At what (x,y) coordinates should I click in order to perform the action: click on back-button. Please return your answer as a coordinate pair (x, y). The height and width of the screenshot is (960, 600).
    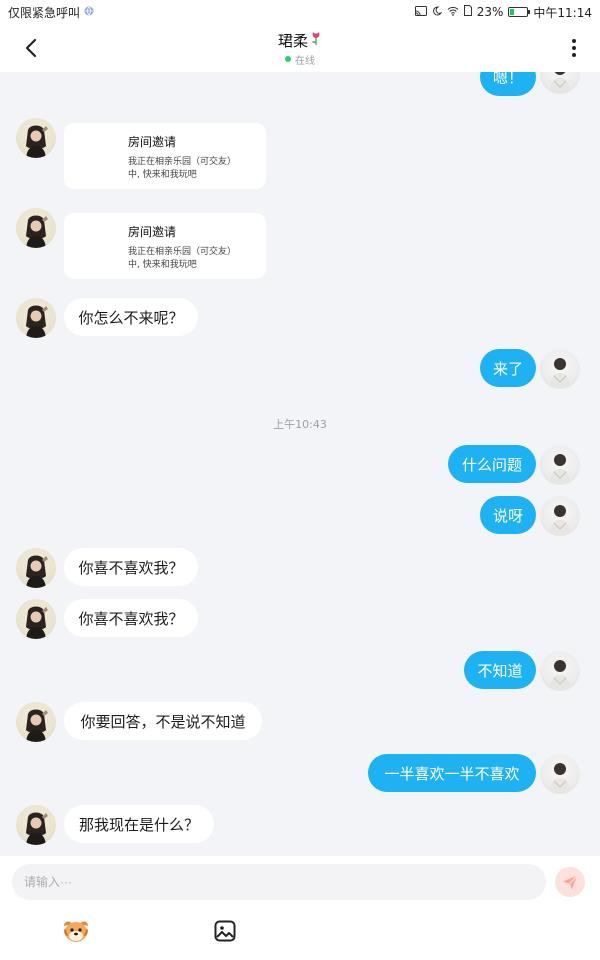
    Looking at the image, I should click on (32, 48).